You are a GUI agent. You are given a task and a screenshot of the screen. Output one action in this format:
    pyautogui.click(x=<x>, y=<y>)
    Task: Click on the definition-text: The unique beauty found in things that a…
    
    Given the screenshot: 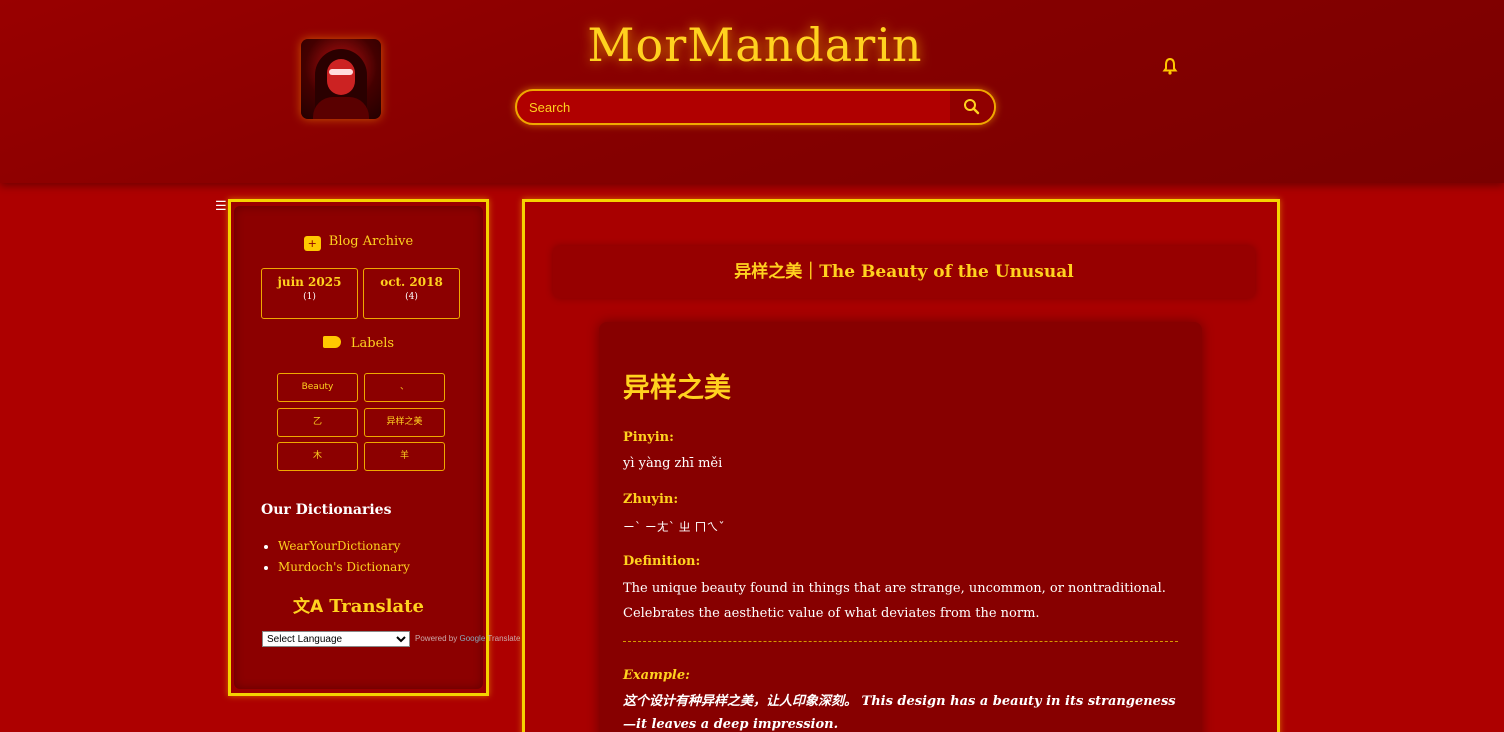 What is the action you would take?
    pyautogui.click(x=894, y=601)
    